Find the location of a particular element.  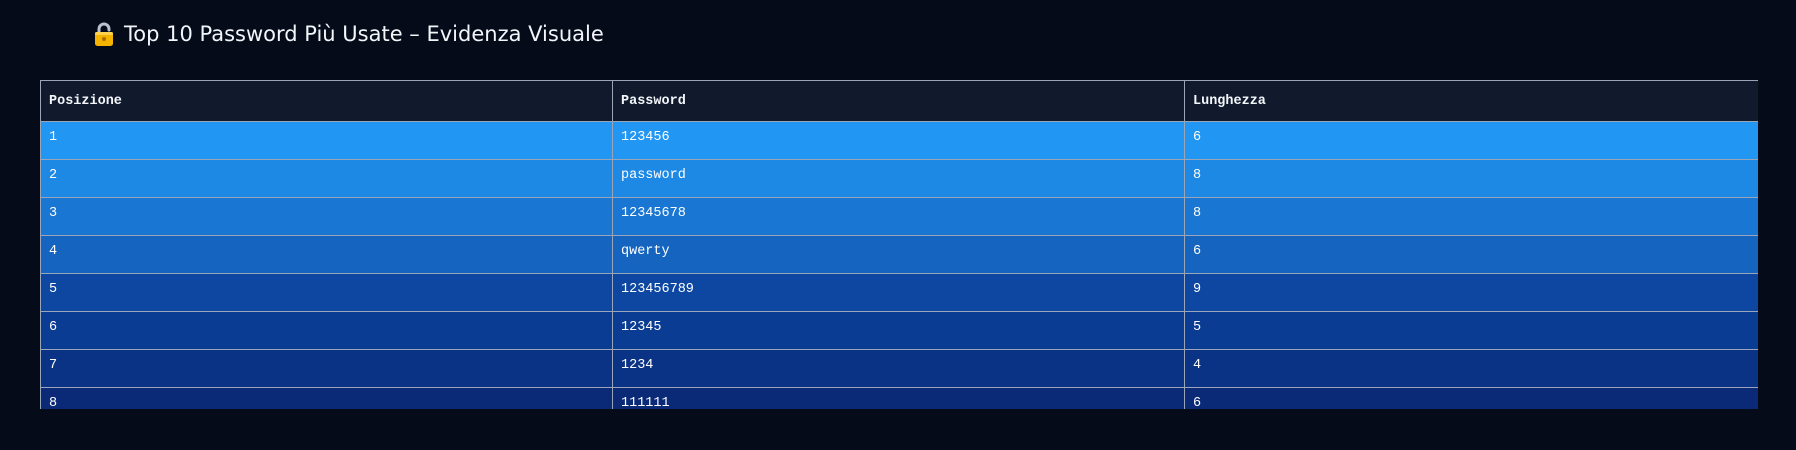

table-header-row: Posizione Password Lunghezza is located at coordinates (899, 101).